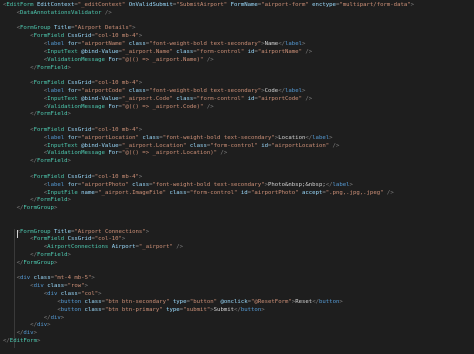 Image resolution: width=474 pixels, height=354 pixels. I want to click on code-token: InputText, so click(62, 98).